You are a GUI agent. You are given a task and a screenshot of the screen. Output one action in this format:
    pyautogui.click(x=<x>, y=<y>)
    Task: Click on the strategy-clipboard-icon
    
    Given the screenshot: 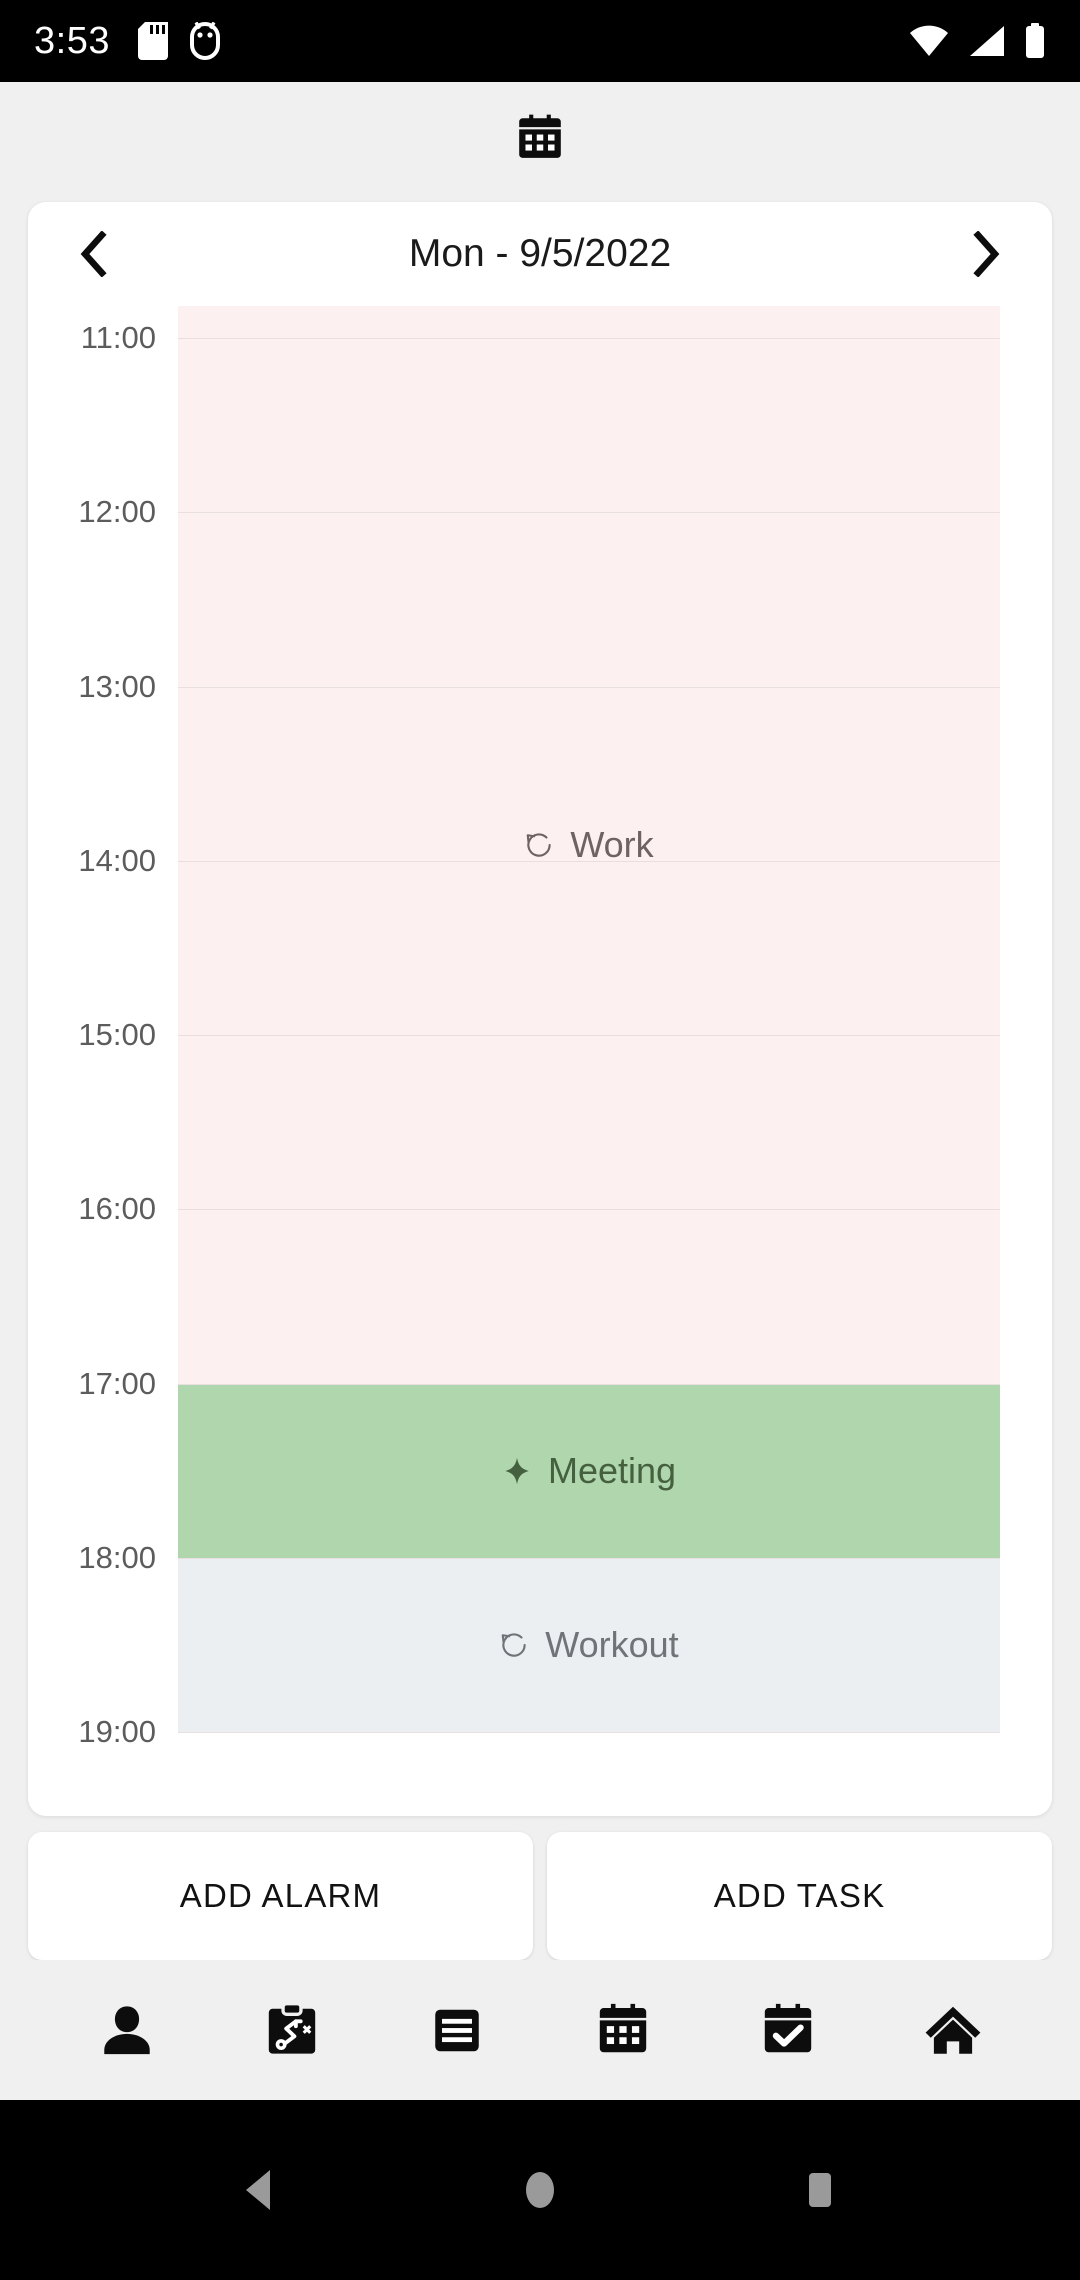 What is the action you would take?
    pyautogui.click(x=292, y=2027)
    